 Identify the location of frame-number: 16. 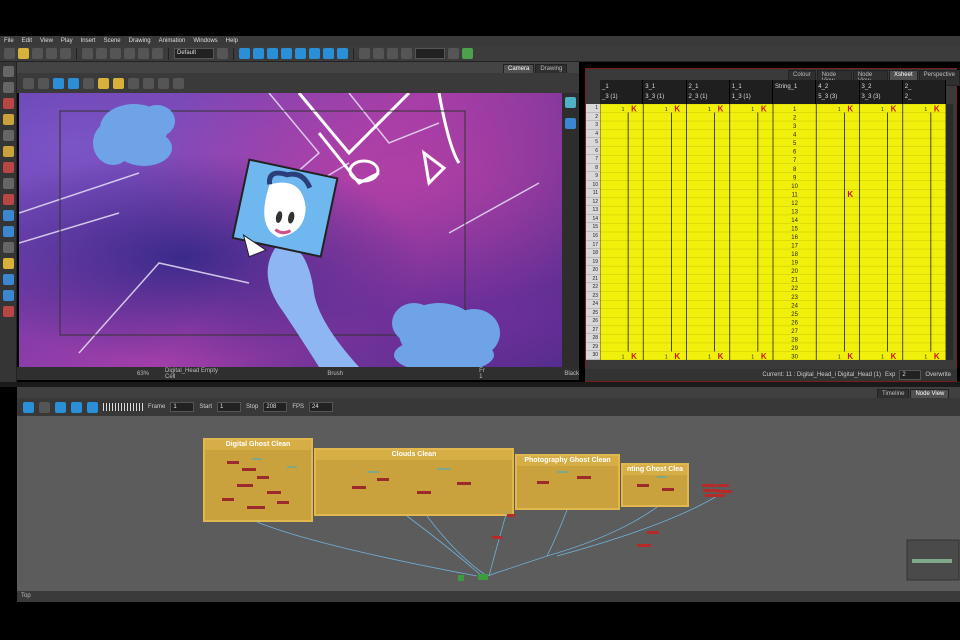
(593, 236).